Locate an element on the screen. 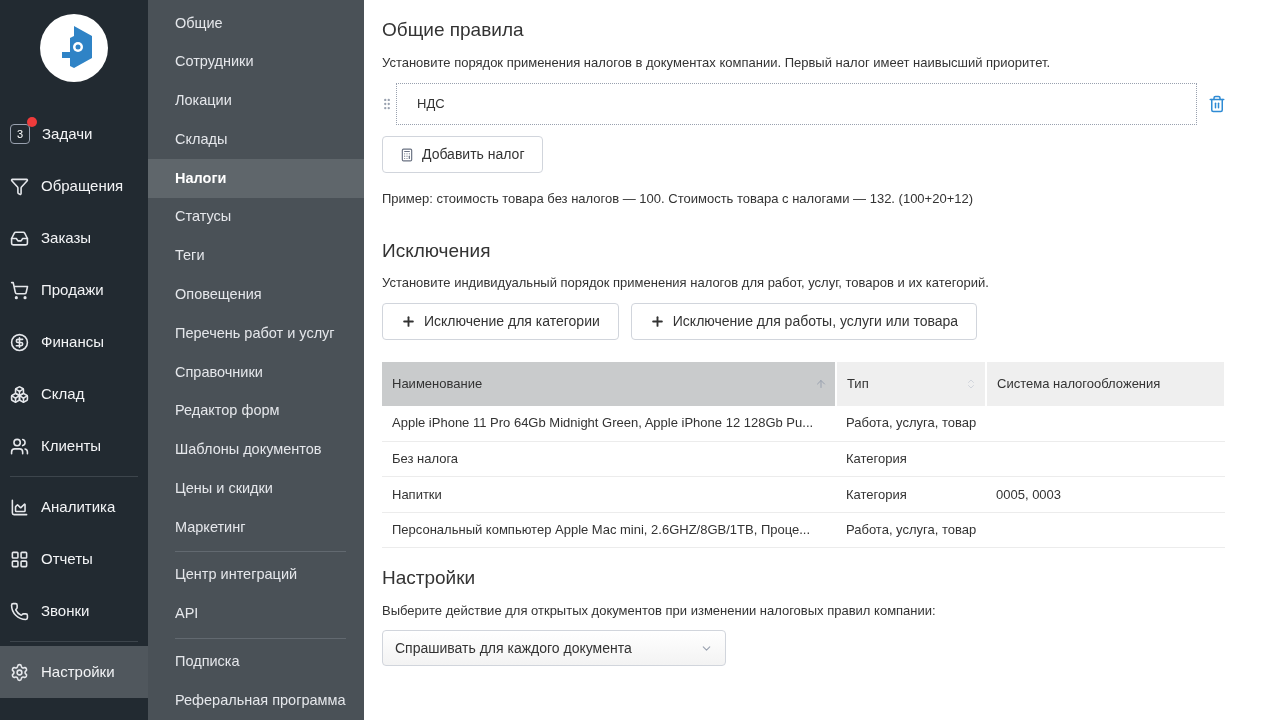  logo-icon is located at coordinates (74, 48).